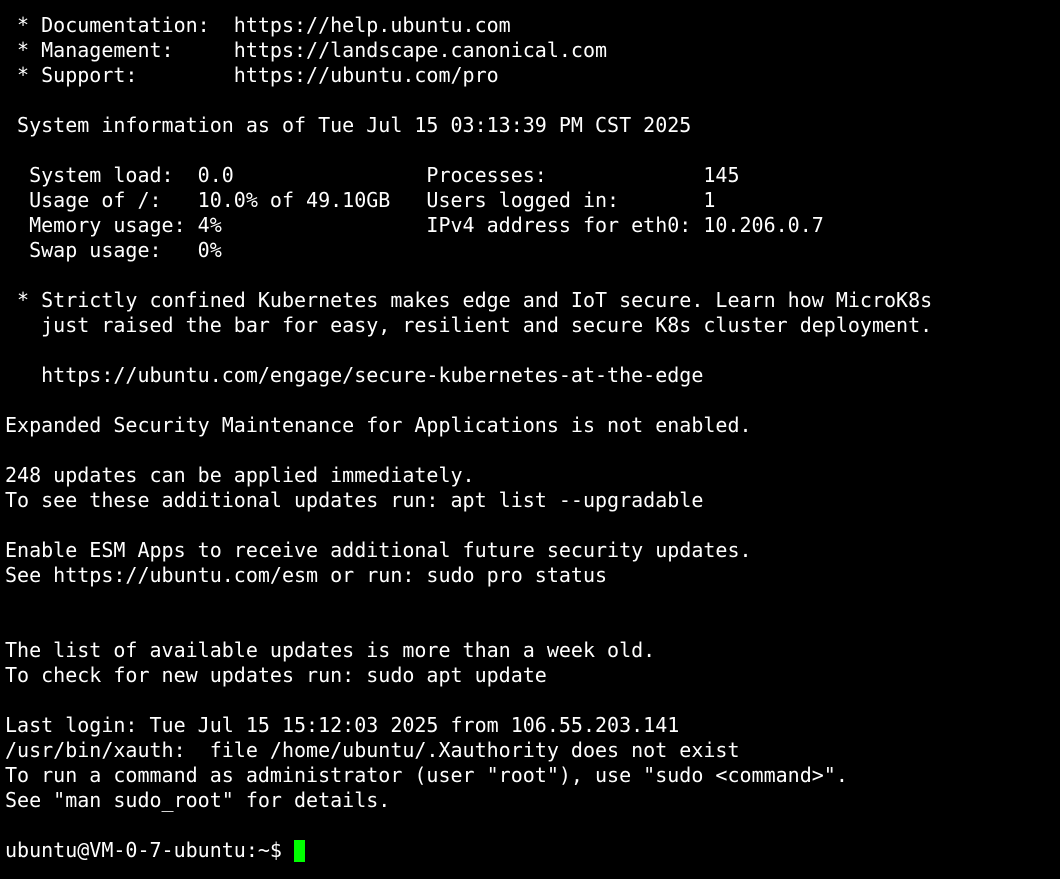 The width and height of the screenshot is (1060, 879). What do you see at coordinates (299, 850) in the screenshot?
I see `text-cursor` at bounding box center [299, 850].